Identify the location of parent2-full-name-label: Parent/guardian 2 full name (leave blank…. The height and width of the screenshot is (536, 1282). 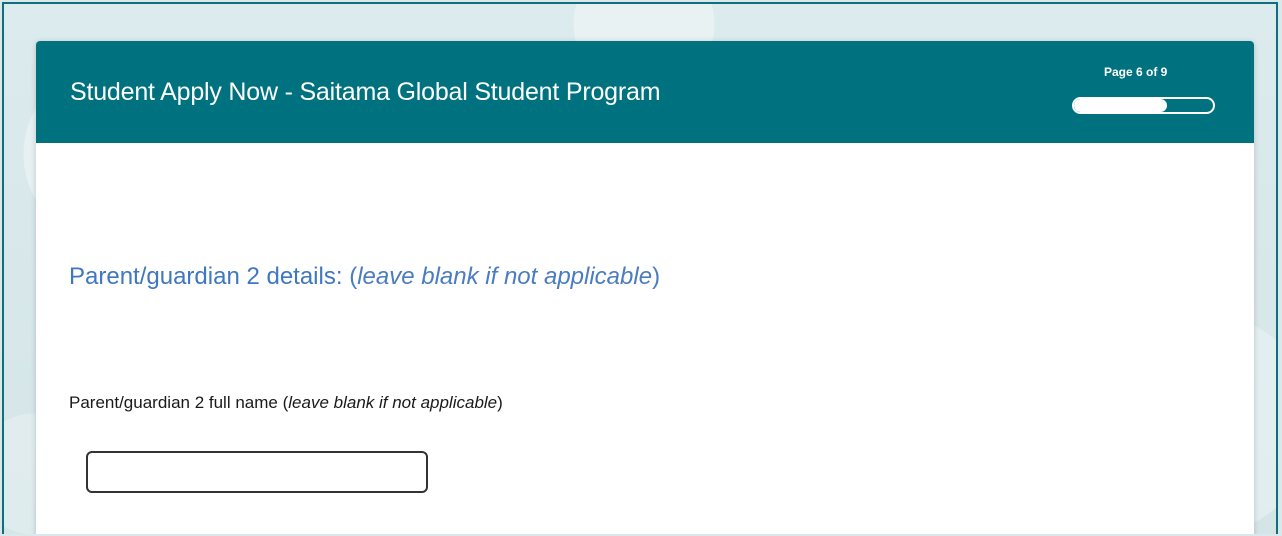
(286, 403).